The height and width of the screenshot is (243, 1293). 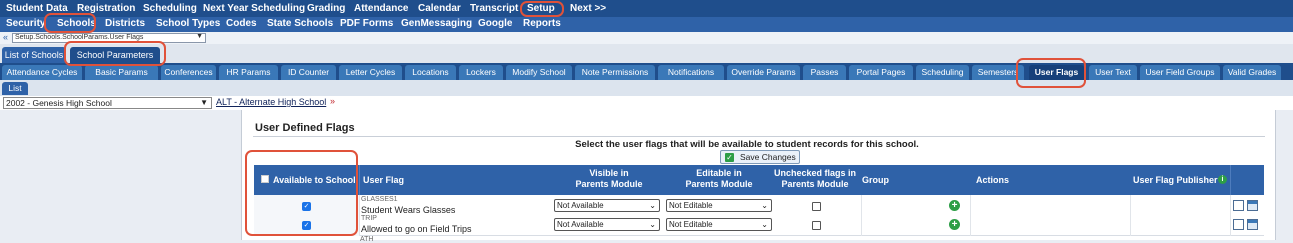 What do you see at coordinates (79, 37) in the screenshot?
I see `breadcrumb-value: Setup.Schools.SchoolParams.User Flags` at bounding box center [79, 37].